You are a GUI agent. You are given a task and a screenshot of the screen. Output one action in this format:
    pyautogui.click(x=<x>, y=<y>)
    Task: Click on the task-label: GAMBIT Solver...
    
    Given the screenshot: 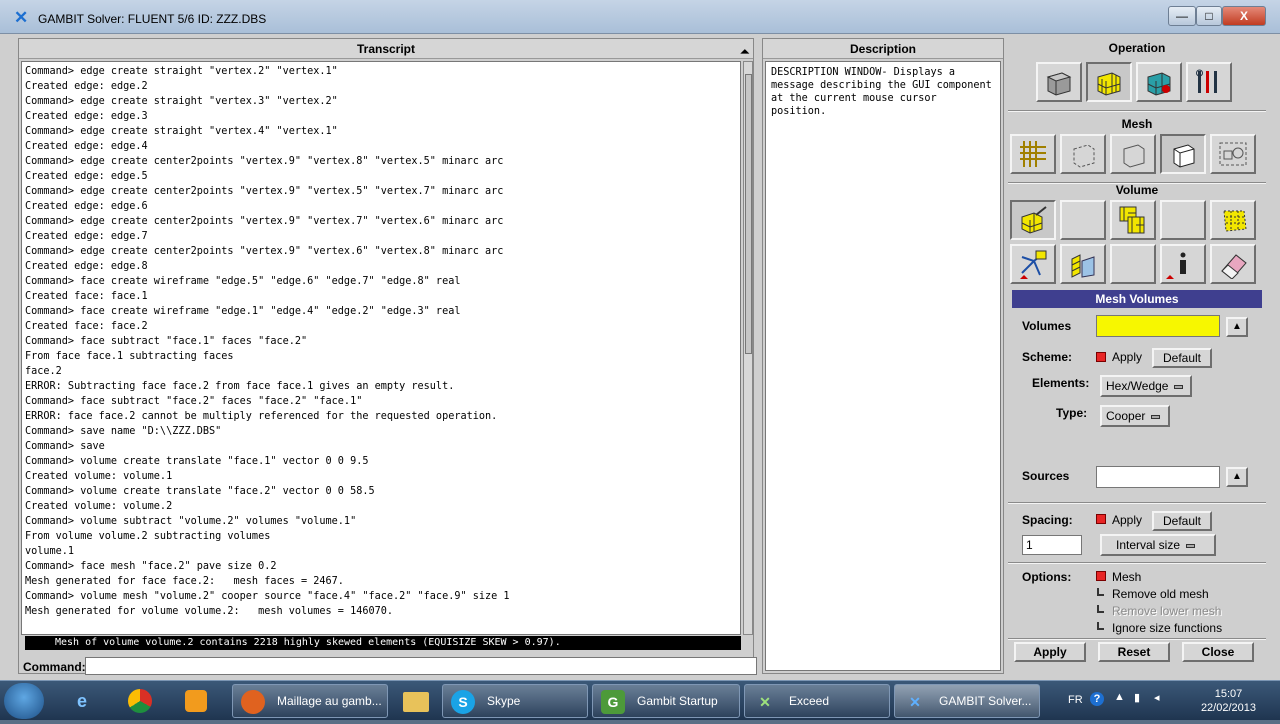 What is the action you would take?
    pyautogui.click(x=985, y=701)
    